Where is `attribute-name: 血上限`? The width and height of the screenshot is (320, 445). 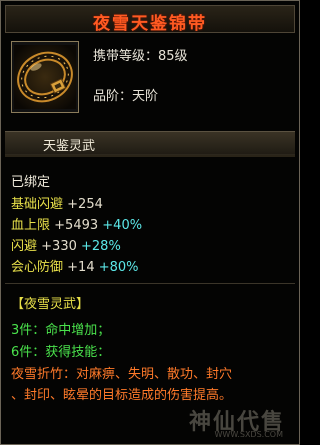
attribute-name: 血上限 is located at coordinates (31, 225).